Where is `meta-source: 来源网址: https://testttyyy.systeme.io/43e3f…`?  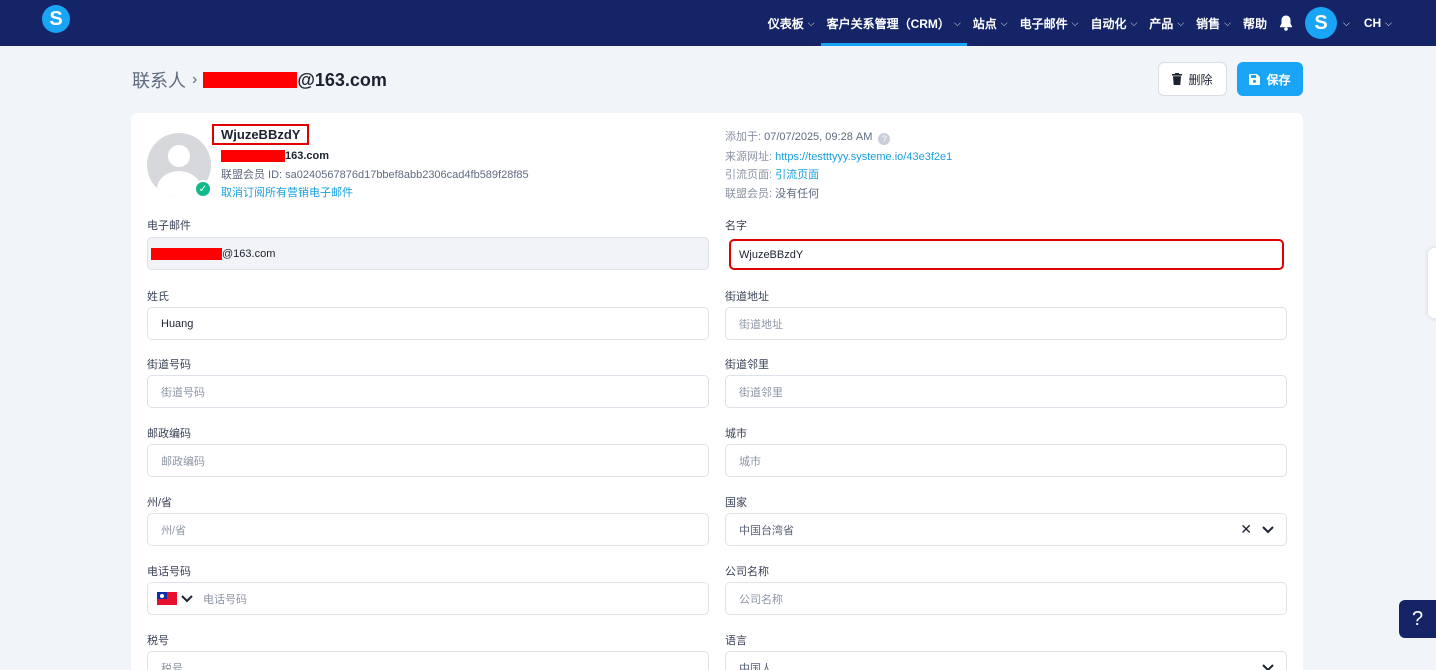
meta-source: 来源网址: https://testttyyy.systeme.io/43e3f… is located at coordinates (838, 156).